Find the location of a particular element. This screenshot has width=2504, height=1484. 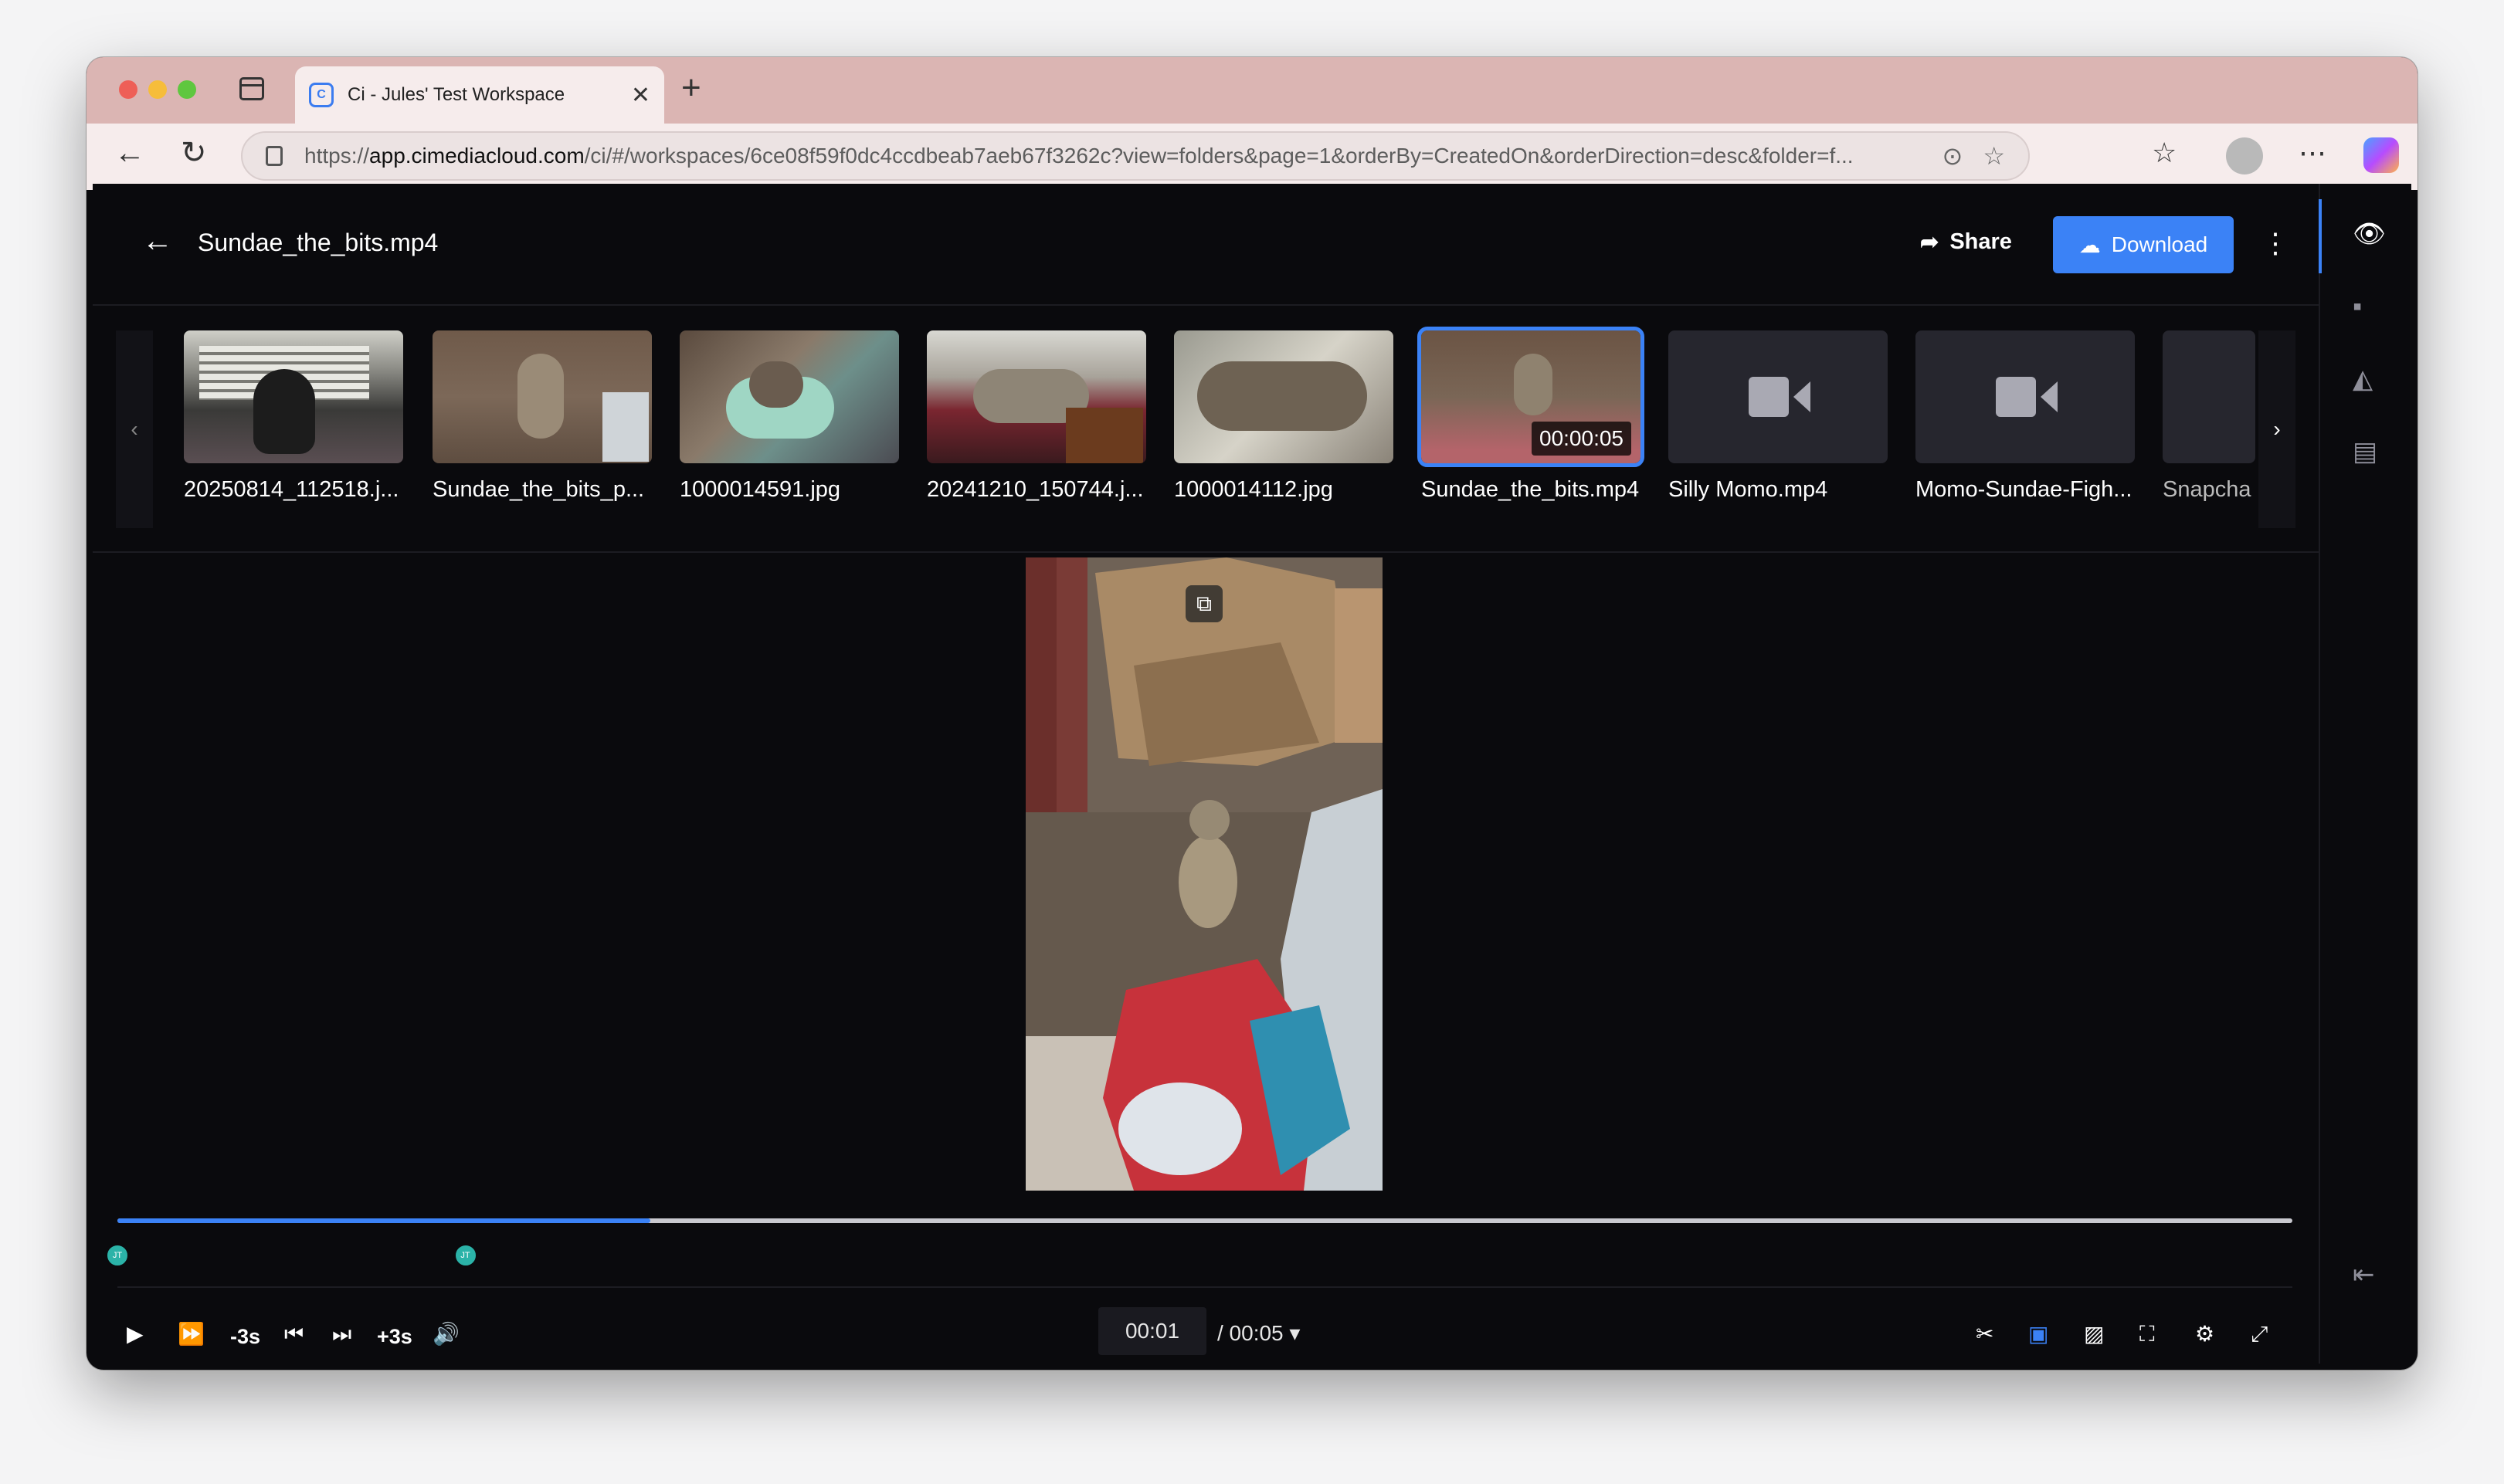

filmstrip-item: 1000014112.jpg is located at coordinates (1283, 416).